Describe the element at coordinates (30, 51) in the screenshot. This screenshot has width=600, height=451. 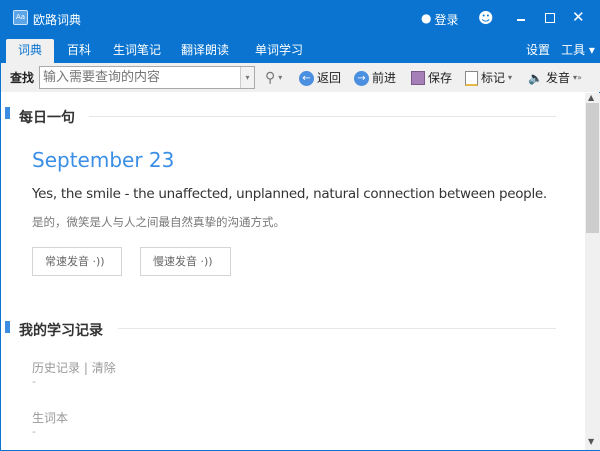
I see `tab-dictionary: 词典` at that location.